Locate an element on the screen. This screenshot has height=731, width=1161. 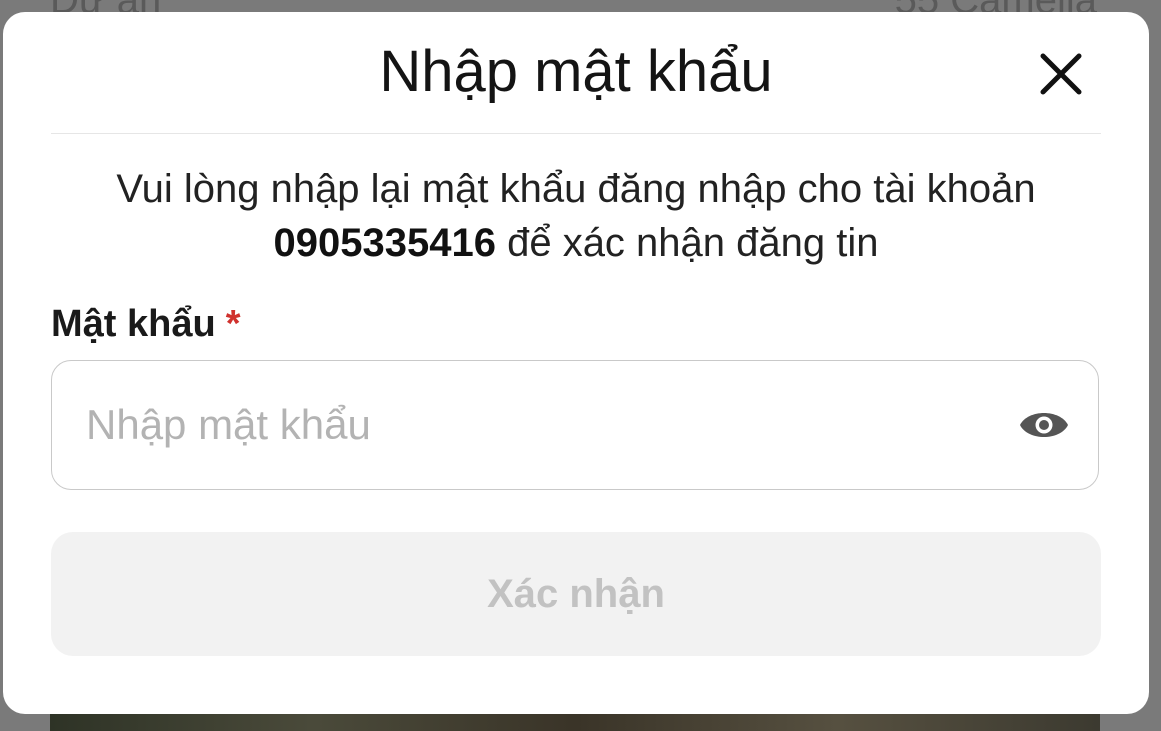
header-divider is located at coordinates (576, 133).